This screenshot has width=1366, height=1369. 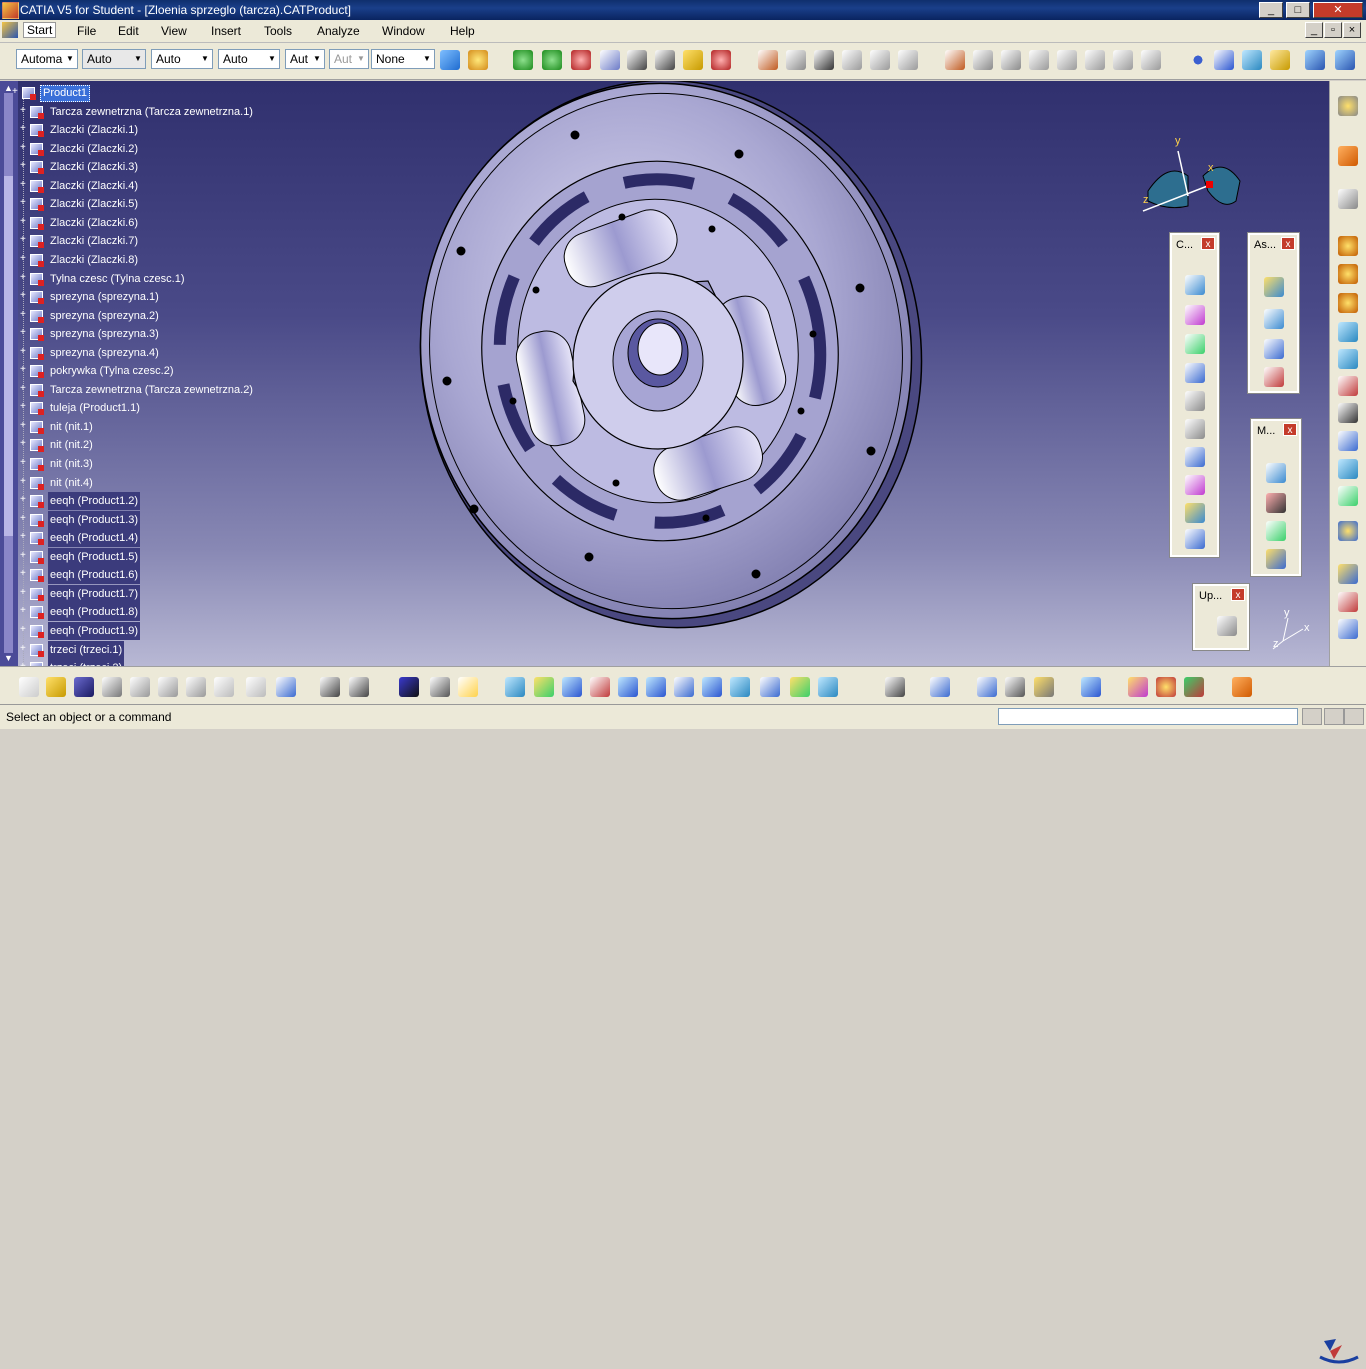 What do you see at coordinates (140, 687) in the screenshot?
I see `cut-icon` at bounding box center [140, 687].